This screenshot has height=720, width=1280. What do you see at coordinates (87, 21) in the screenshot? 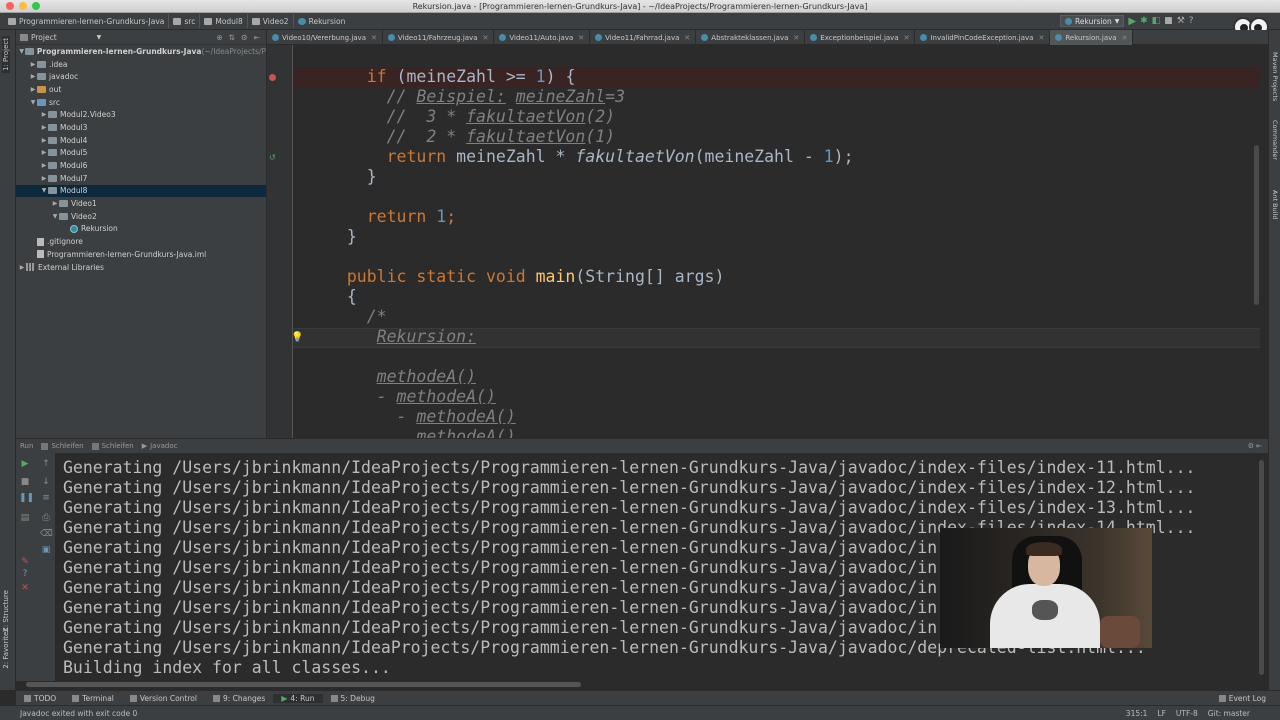
I see `breadcrumb-project: Programmieren-lernen-Grundkurs-Java` at bounding box center [87, 21].